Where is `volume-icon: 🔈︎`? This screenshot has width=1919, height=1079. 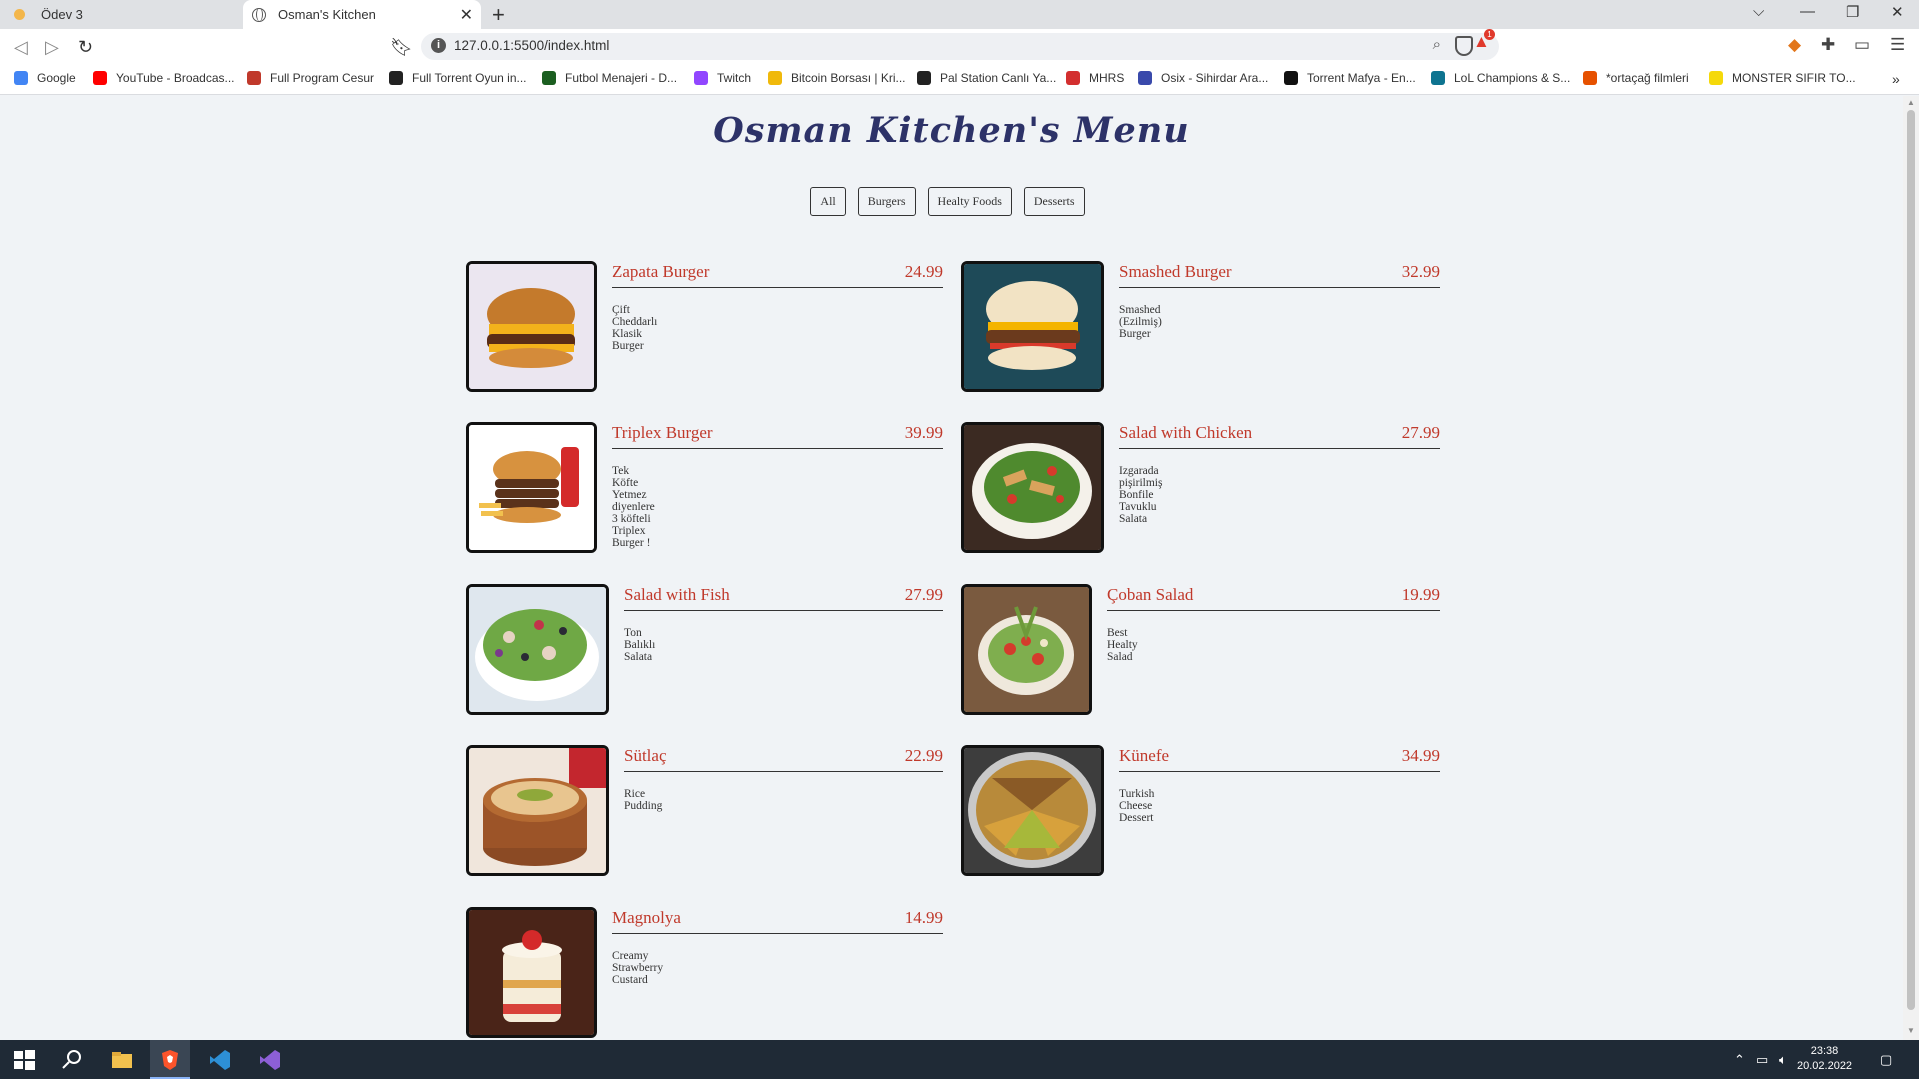 volume-icon: 🔈︎ is located at coordinates (1783, 1060).